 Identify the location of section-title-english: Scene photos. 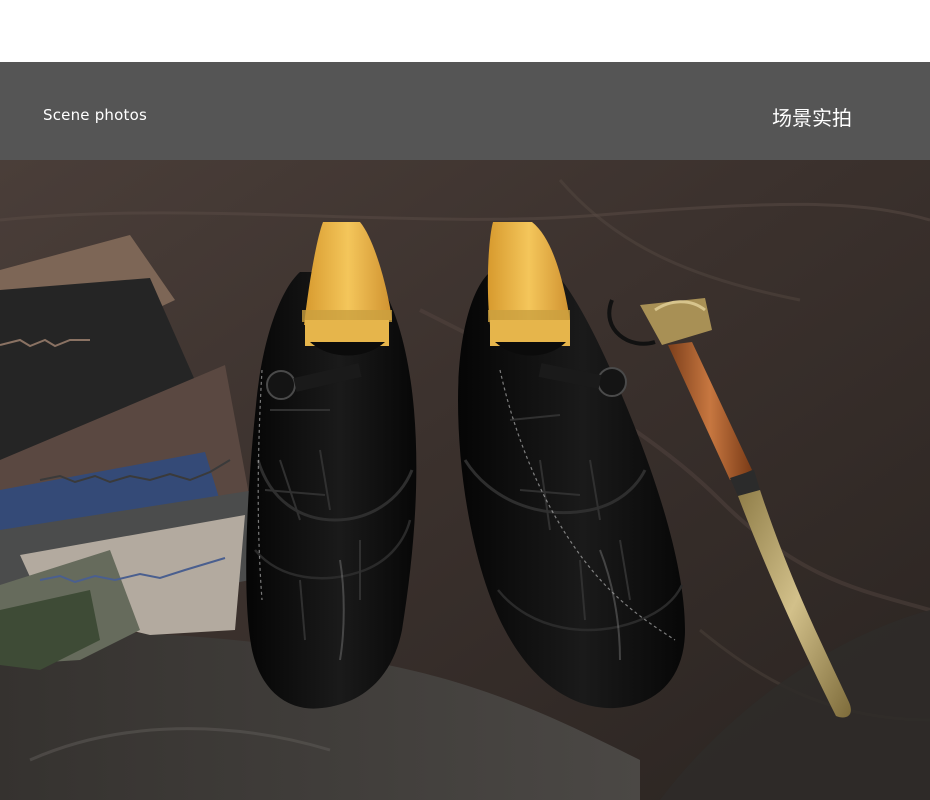
(95, 115).